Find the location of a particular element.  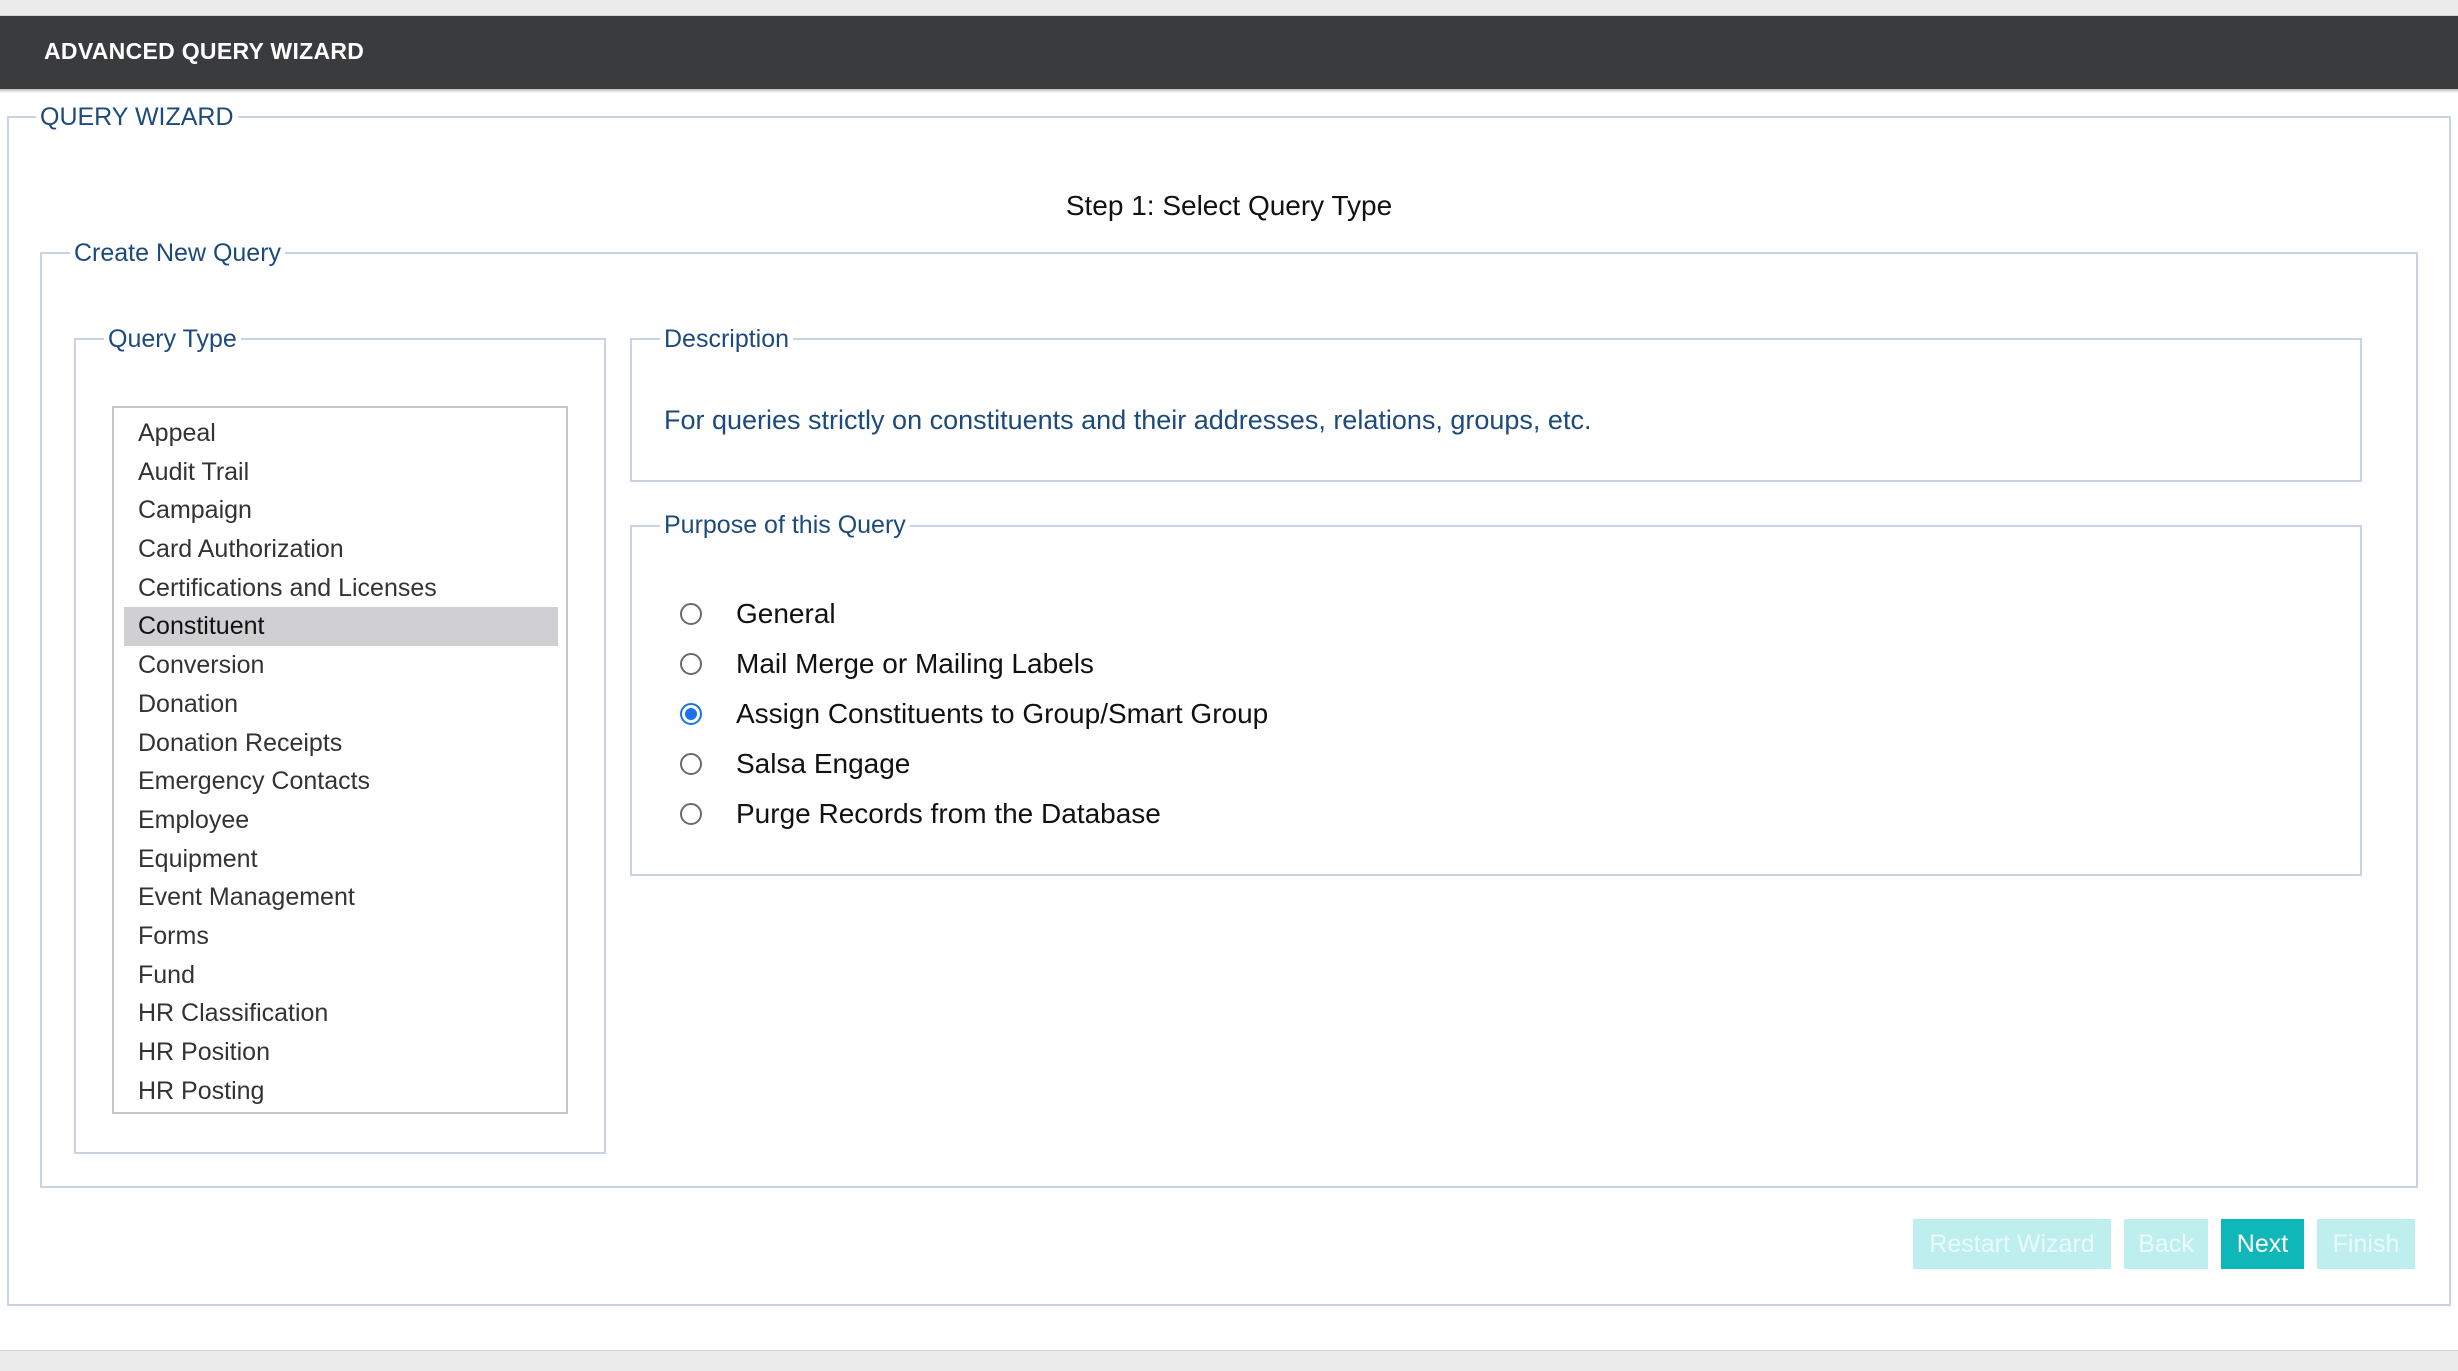

purpose-legend: Purpose of this Query is located at coordinates (785, 525).